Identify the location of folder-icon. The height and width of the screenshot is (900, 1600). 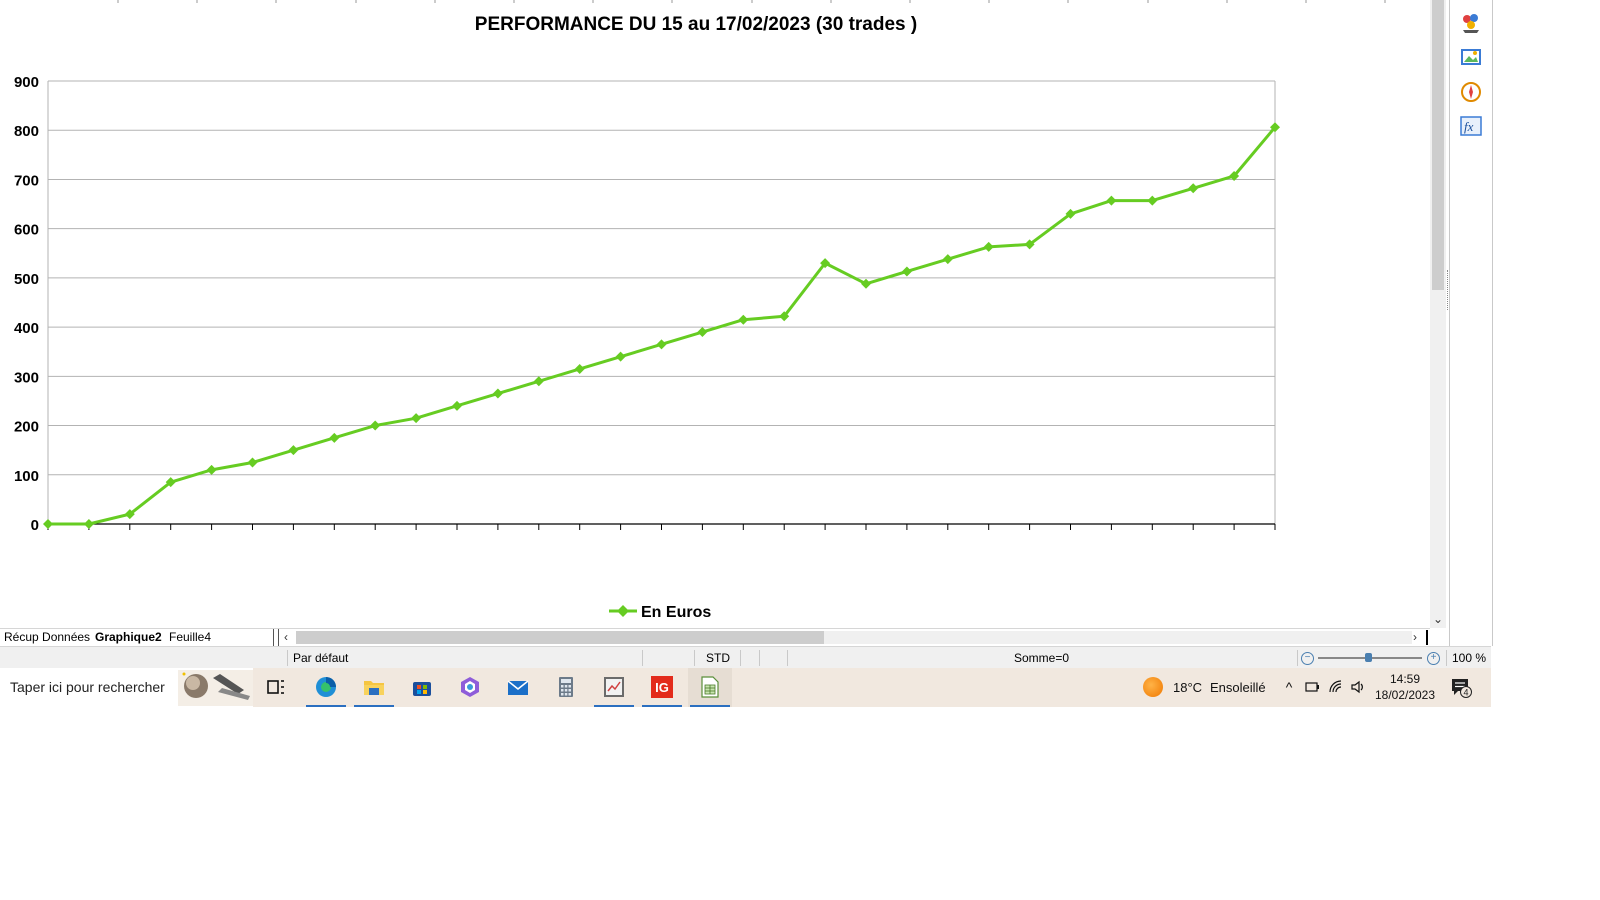
(374, 688).